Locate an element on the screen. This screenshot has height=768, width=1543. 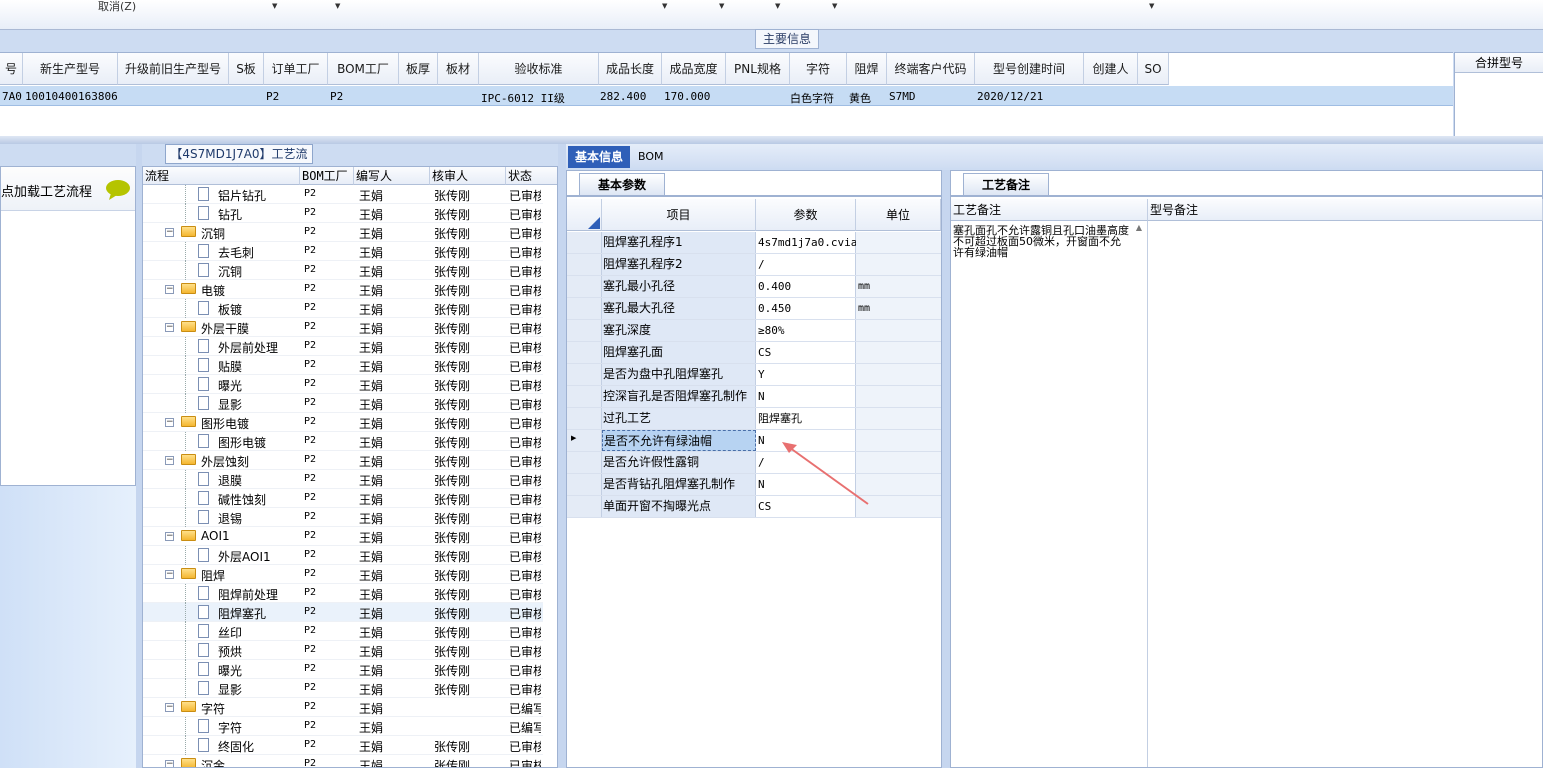
tree-row: − 外层干膜 P2 王娟 张传刚 已审核 is located at coordinates (343, 327).